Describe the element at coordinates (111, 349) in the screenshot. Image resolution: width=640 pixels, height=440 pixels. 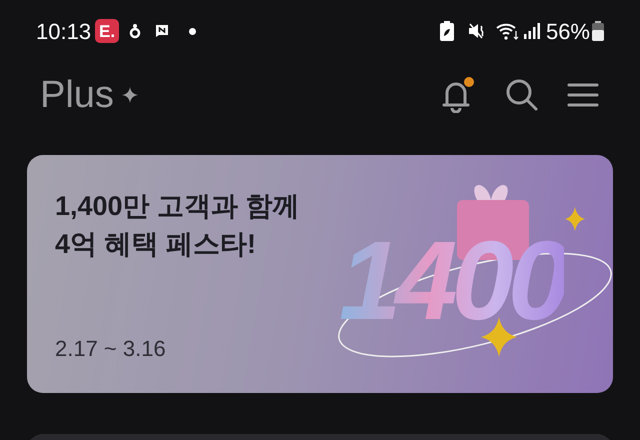
I see `banner-period: 2.17 ~ 3.16` at that location.